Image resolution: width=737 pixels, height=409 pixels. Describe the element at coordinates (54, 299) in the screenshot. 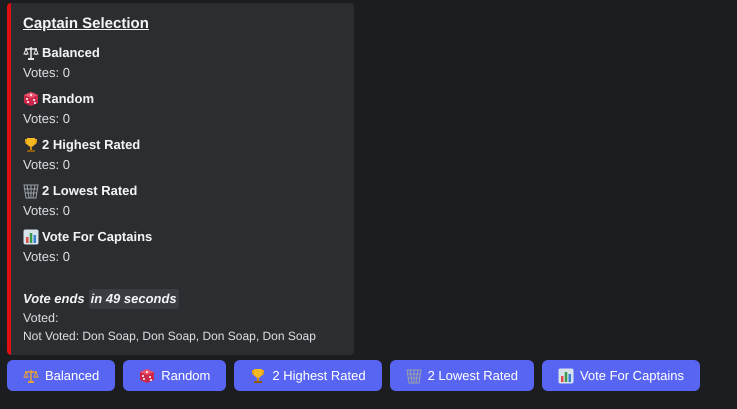

I see `vote-end-label: Vote ends` at that location.